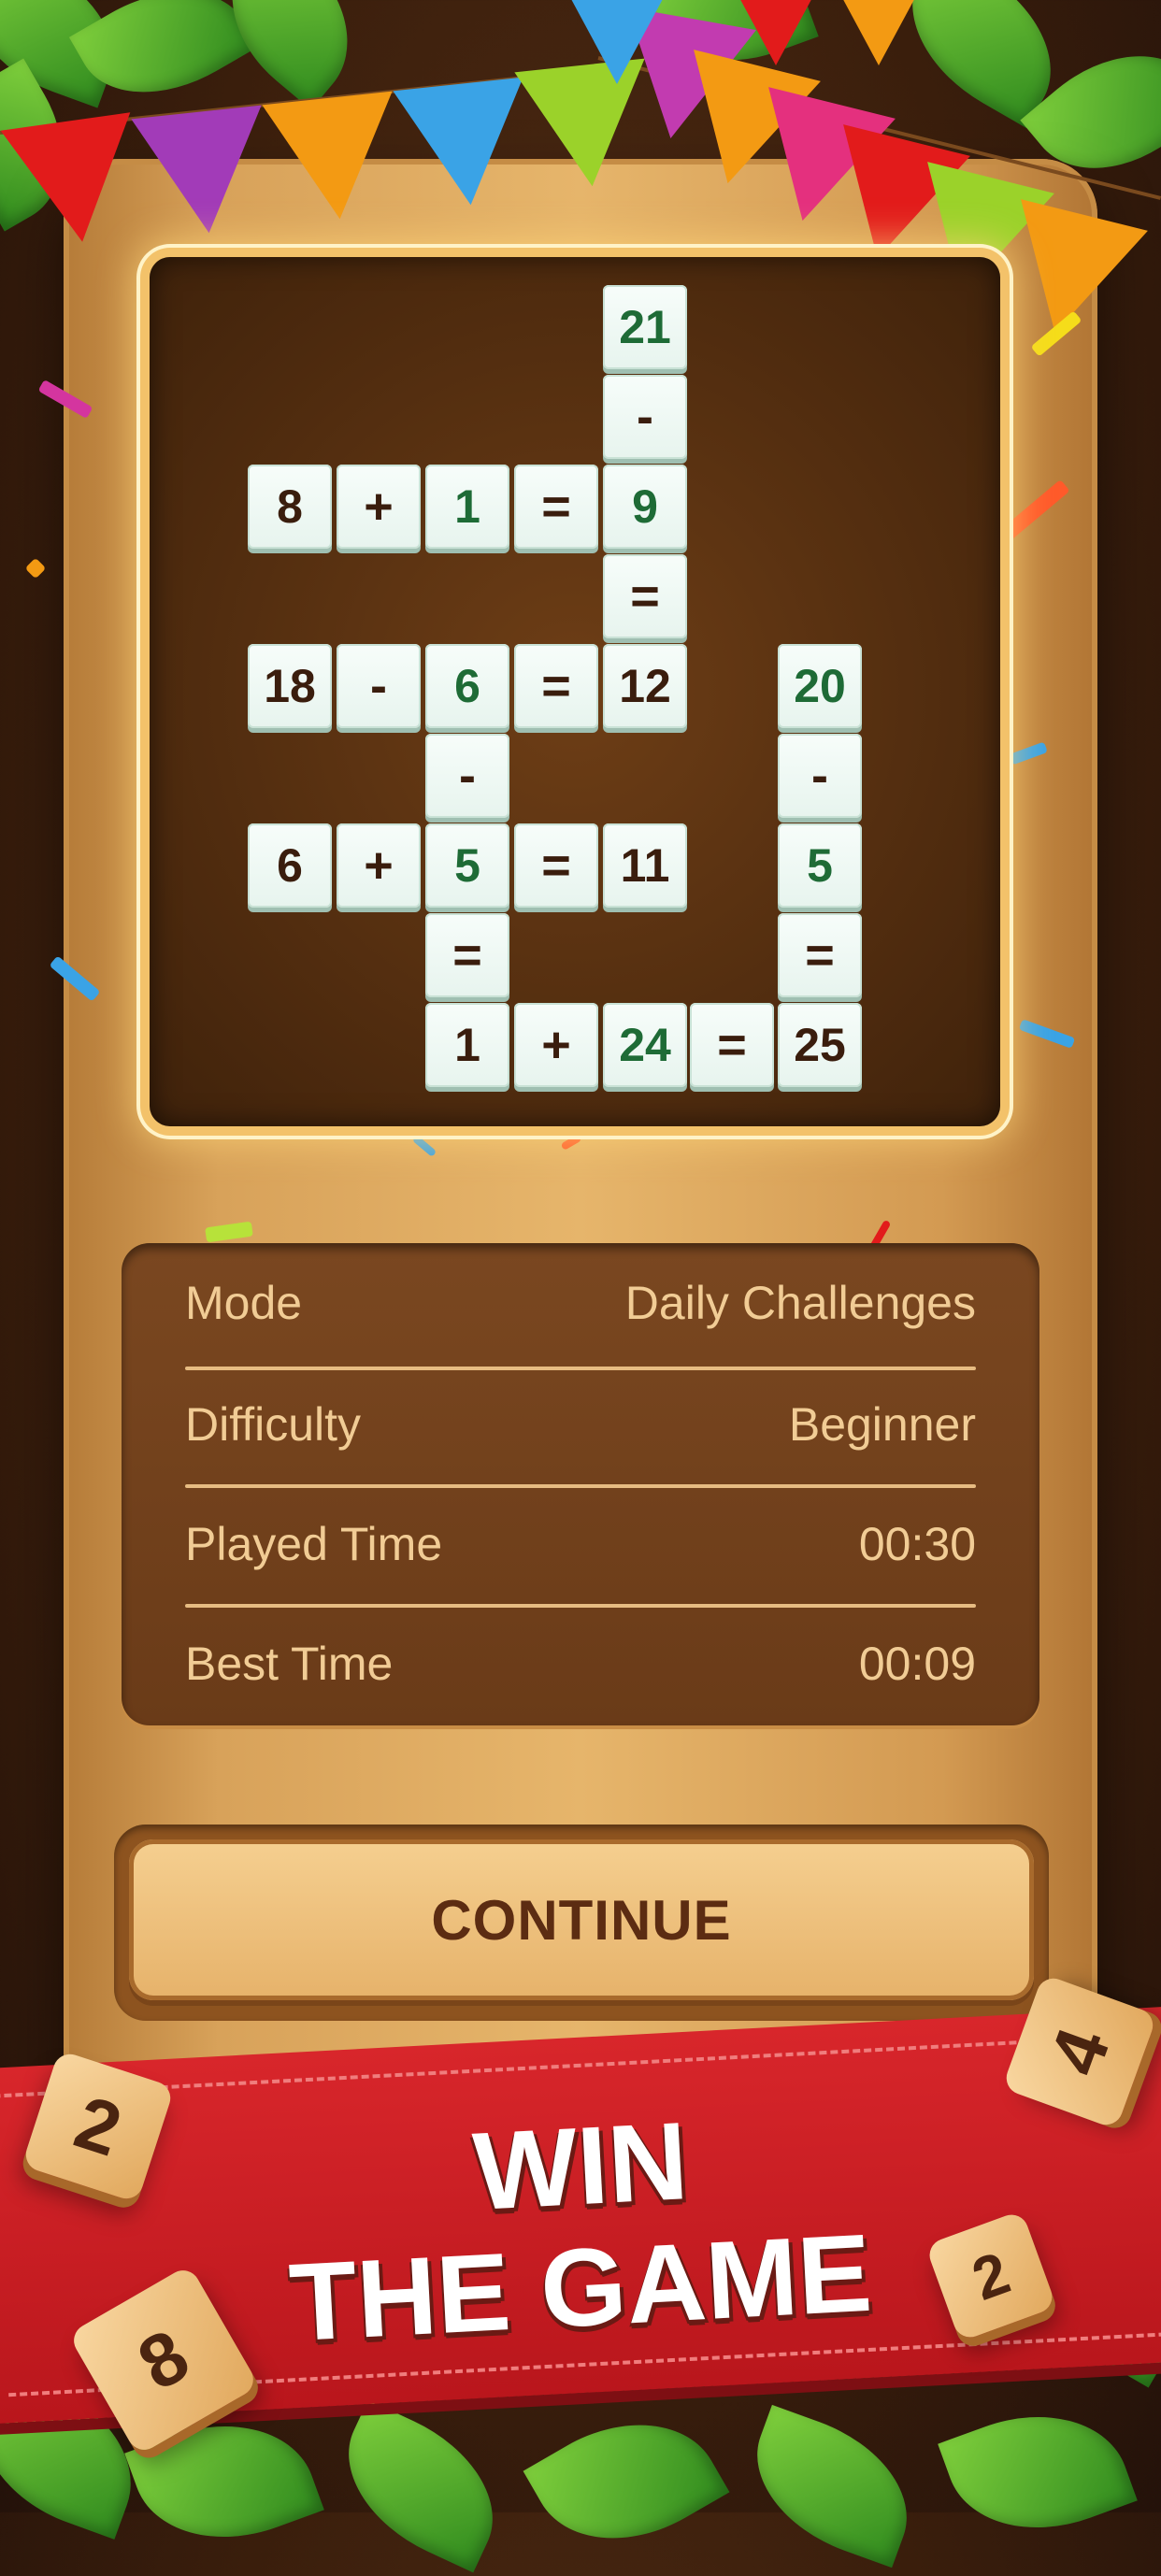  I want to click on stats-row-played-time: Played Time 00:30, so click(580, 1543).